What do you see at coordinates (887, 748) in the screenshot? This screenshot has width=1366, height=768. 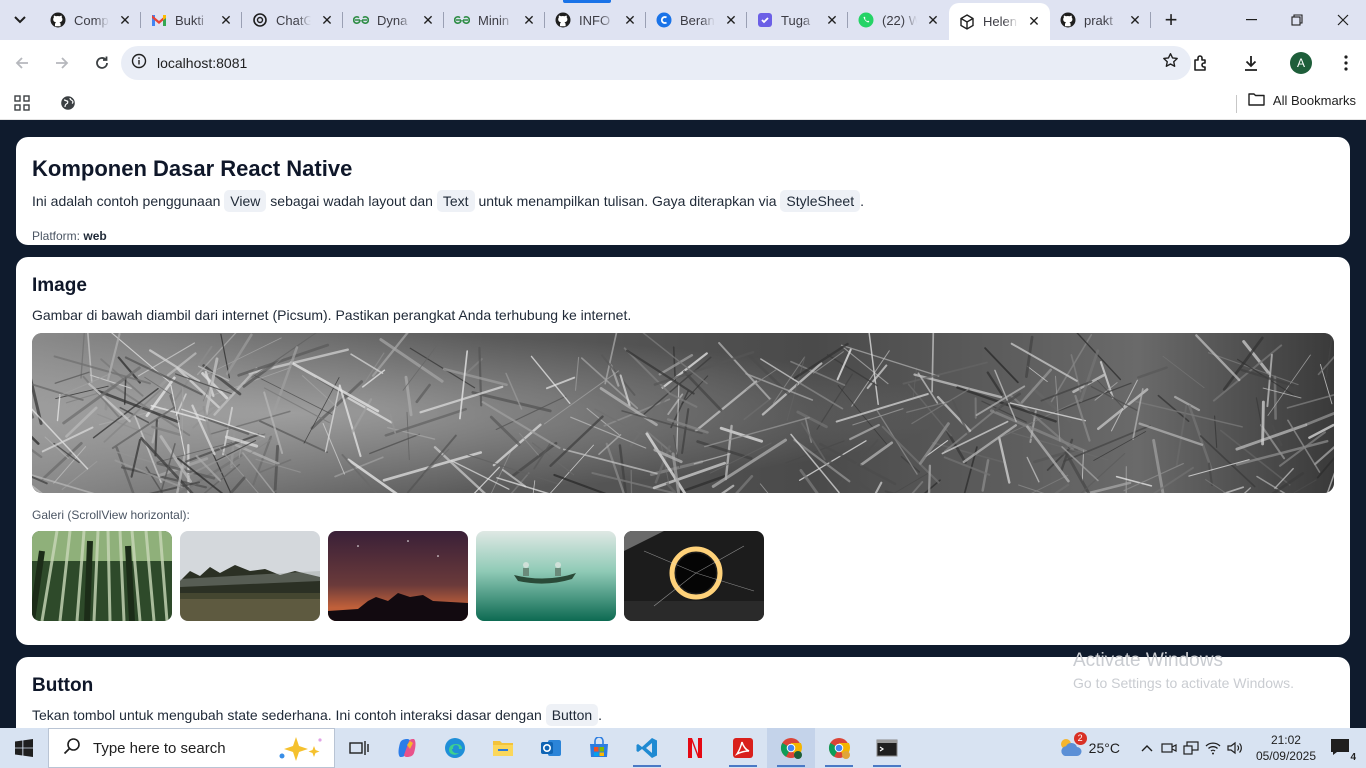 I see `terminal-icon` at bounding box center [887, 748].